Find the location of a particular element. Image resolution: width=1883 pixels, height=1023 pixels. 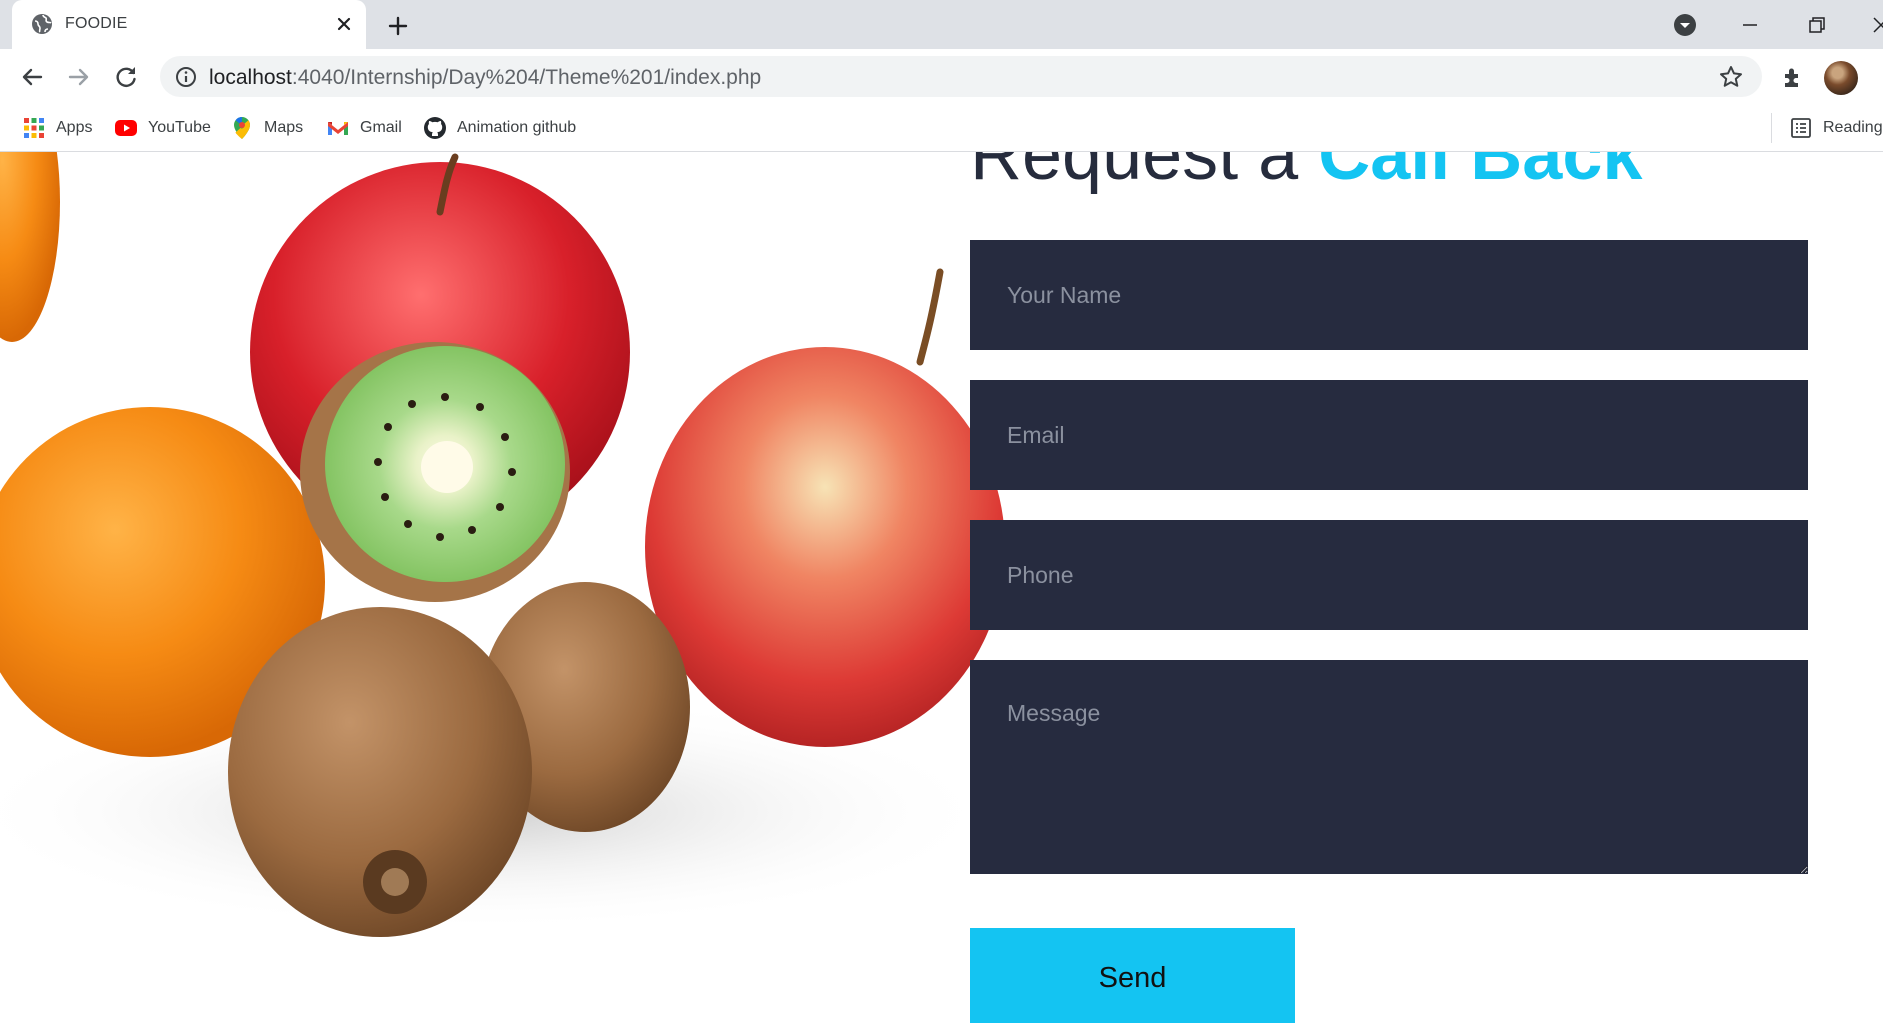

bookmark-label: Gmail is located at coordinates (381, 127).